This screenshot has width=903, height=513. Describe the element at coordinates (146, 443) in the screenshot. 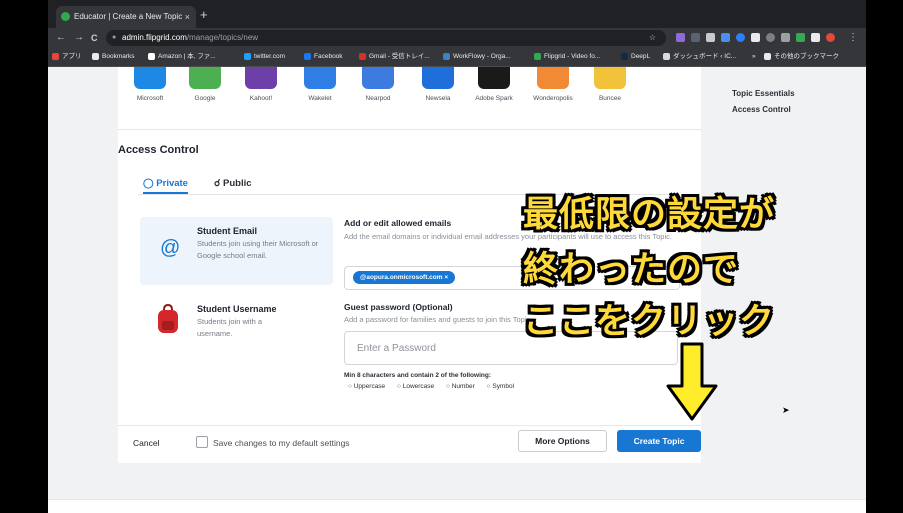

I see `cancel-button: Cancel` at that location.